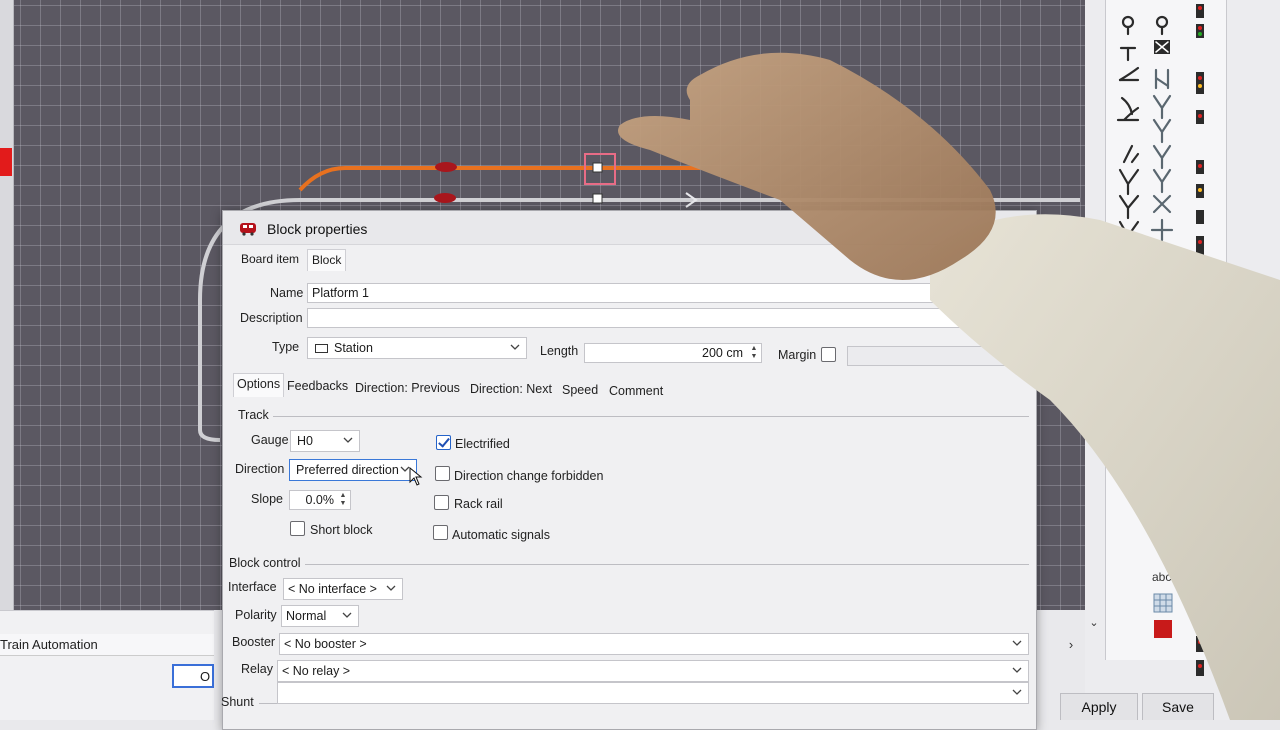 The height and width of the screenshot is (730, 1280). Describe the element at coordinates (256, 615) in the screenshot. I see `polarity-label: Polarity` at that location.